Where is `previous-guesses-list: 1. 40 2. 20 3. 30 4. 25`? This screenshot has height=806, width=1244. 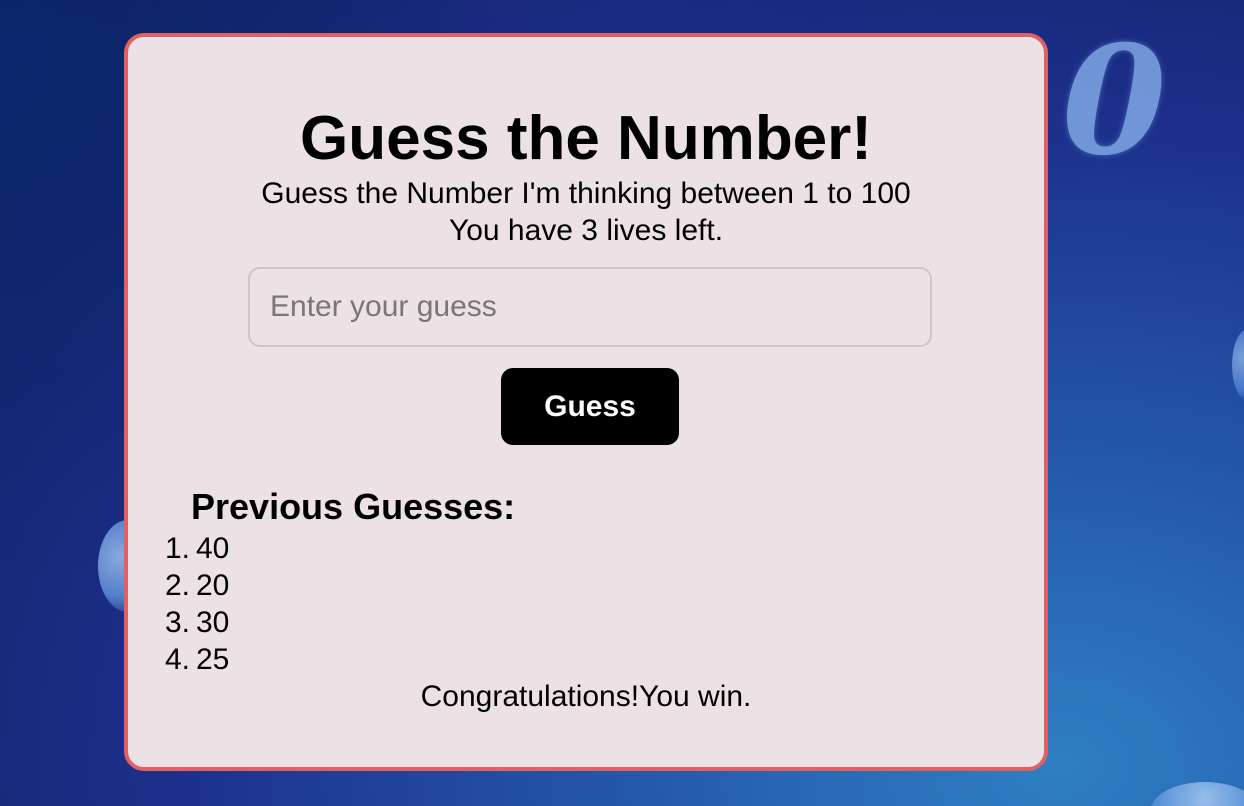
previous-guesses-list: 1. 40 2. 20 3. 30 4. 25 is located at coordinates (197, 604).